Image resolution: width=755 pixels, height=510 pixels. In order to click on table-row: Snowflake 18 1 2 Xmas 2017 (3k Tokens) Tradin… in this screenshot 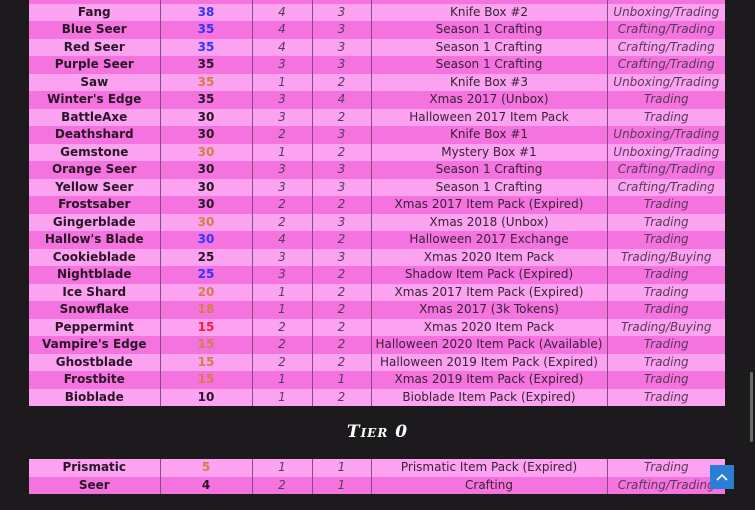, I will do `click(377, 310)`.